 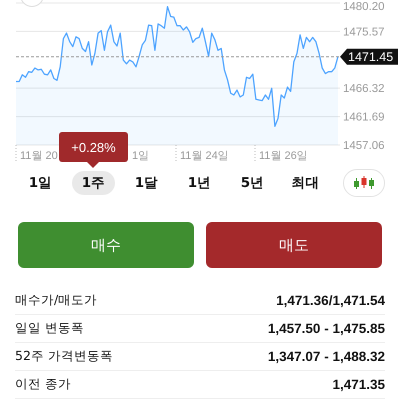 I want to click on candlestick-icon, so click(x=364, y=183).